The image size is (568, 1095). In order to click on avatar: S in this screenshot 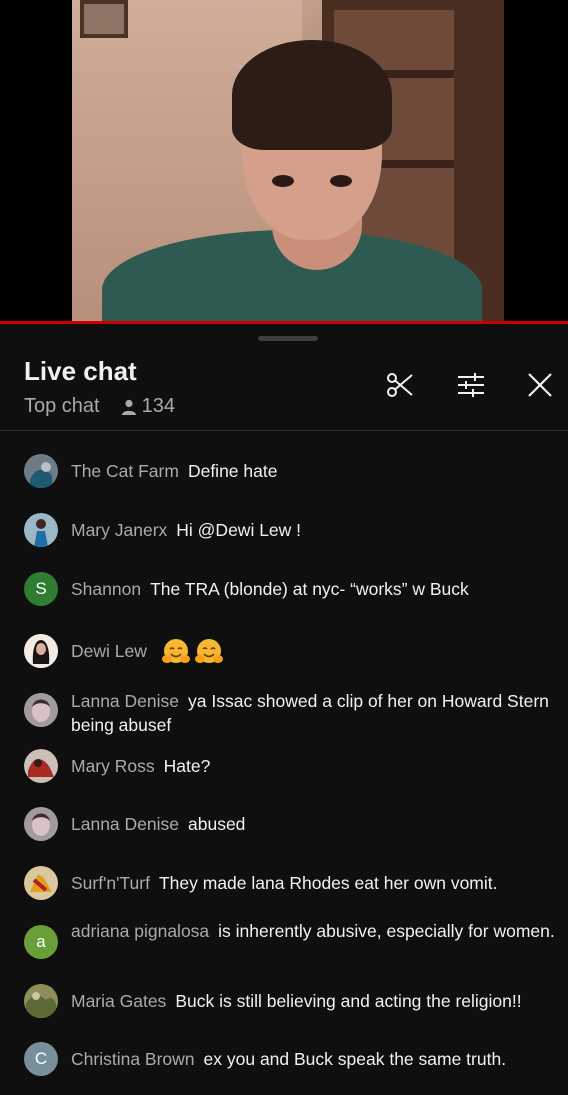, I will do `click(41, 589)`.